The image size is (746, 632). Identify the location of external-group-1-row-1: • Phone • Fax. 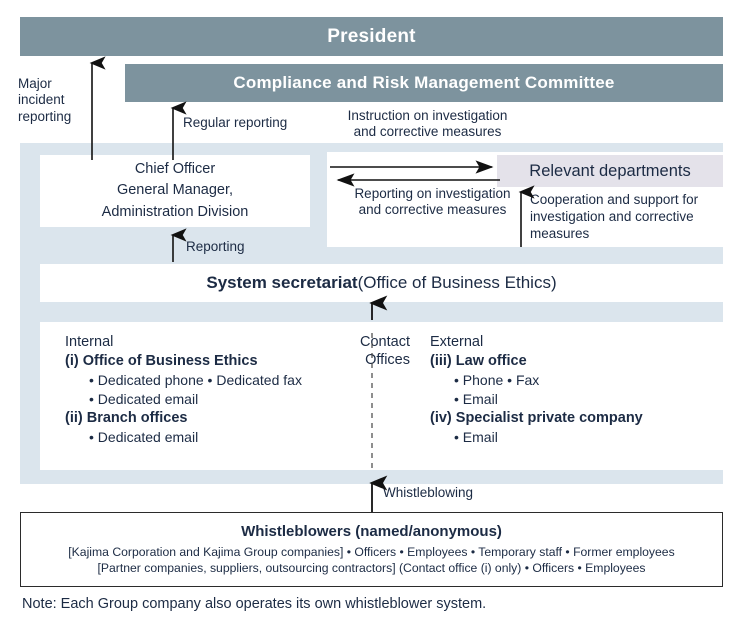
(497, 380).